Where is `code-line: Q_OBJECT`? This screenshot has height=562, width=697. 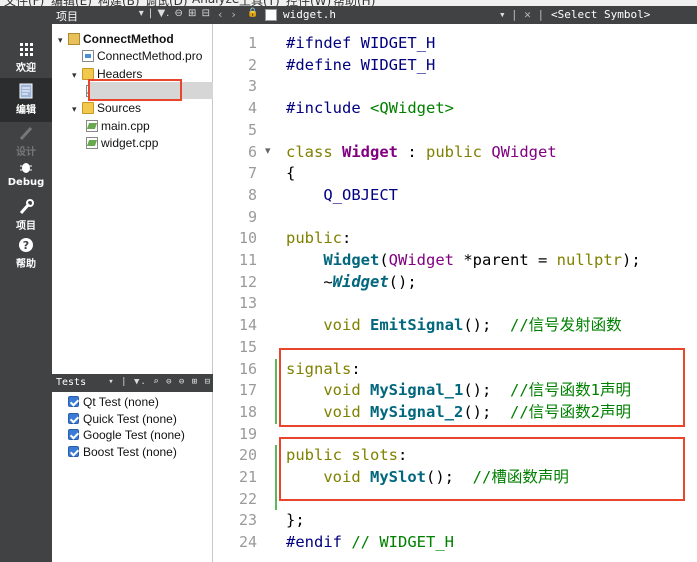
code-line: Q_OBJECT is located at coordinates (342, 196).